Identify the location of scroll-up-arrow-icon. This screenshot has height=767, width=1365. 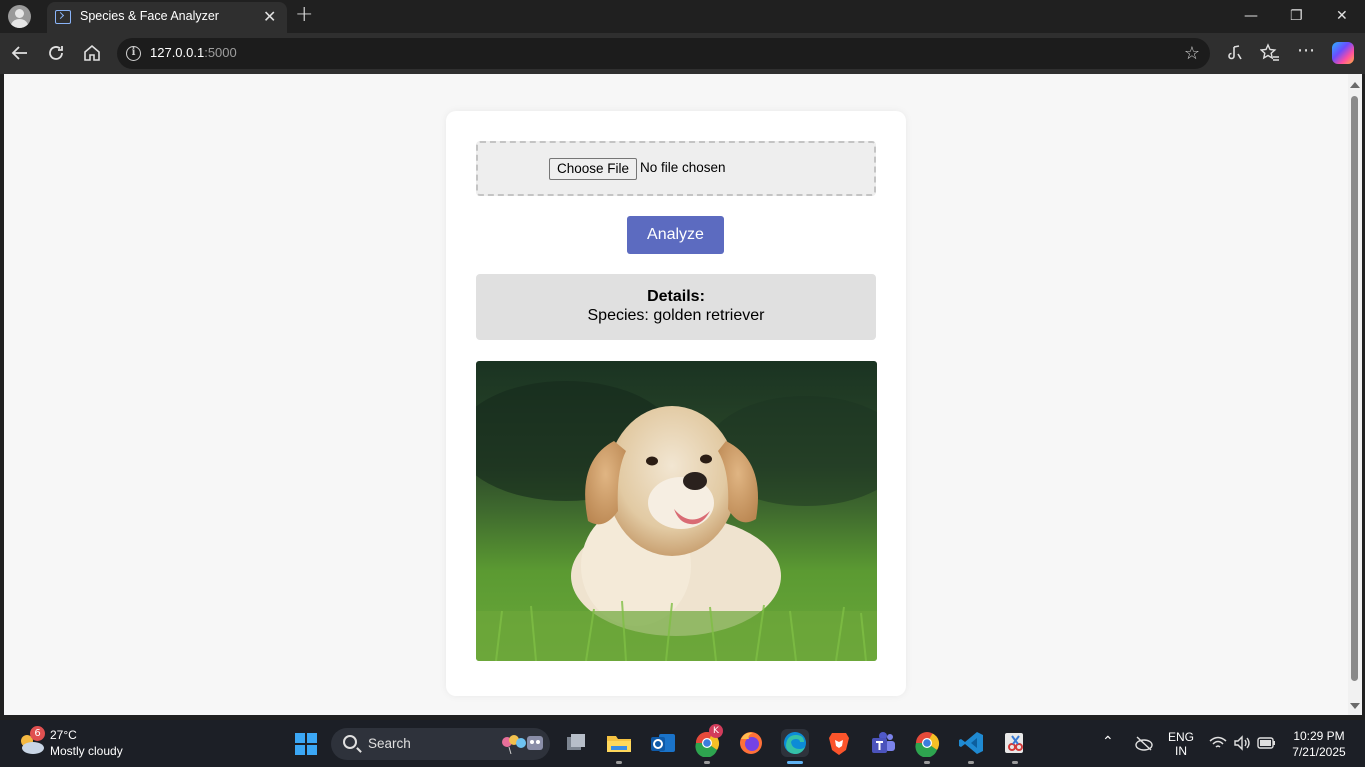
(1355, 85).